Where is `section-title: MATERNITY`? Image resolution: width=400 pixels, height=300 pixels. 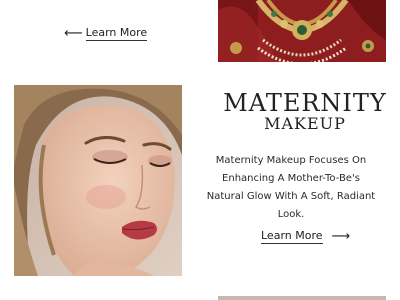 section-title: MATERNITY is located at coordinates (305, 103).